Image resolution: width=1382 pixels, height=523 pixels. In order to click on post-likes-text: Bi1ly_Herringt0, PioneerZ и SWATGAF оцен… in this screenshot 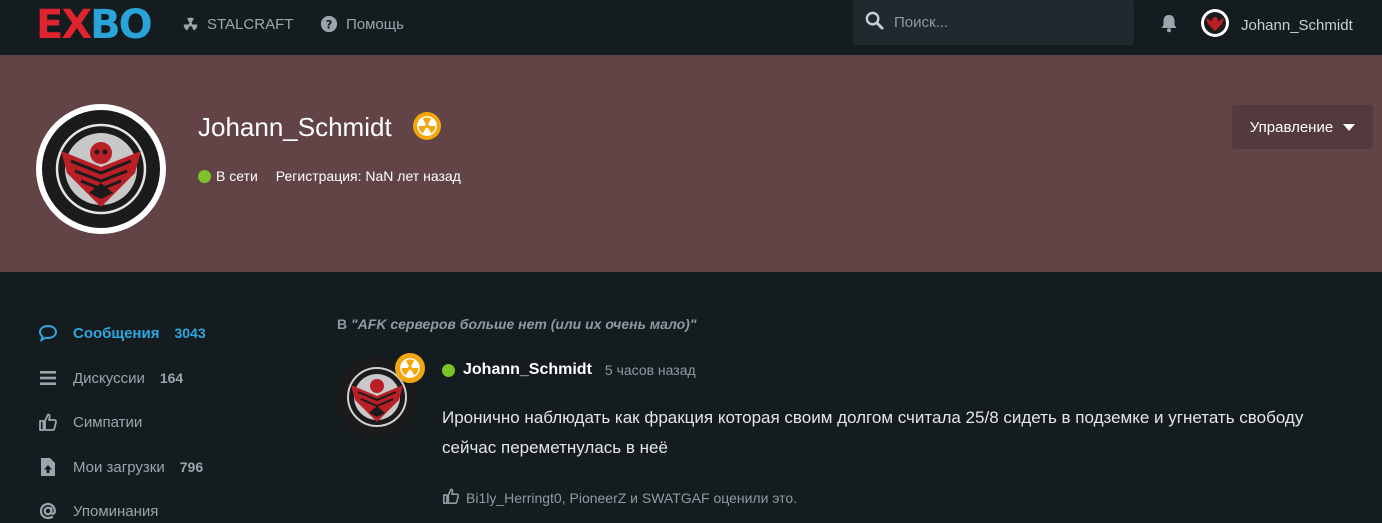, I will do `click(631, 498)`.